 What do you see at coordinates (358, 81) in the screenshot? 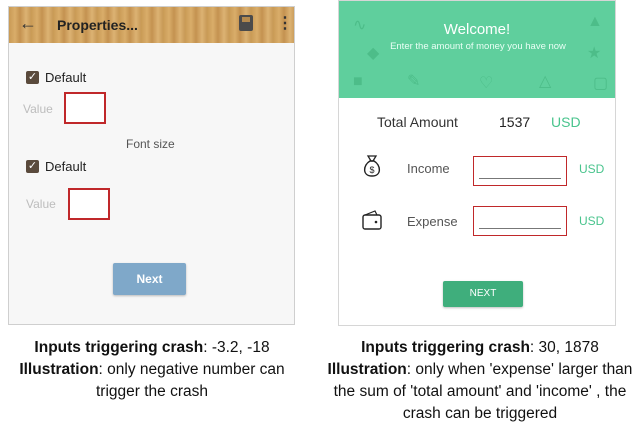
I see `car-icon: ■` at bounding box center [358, 81].